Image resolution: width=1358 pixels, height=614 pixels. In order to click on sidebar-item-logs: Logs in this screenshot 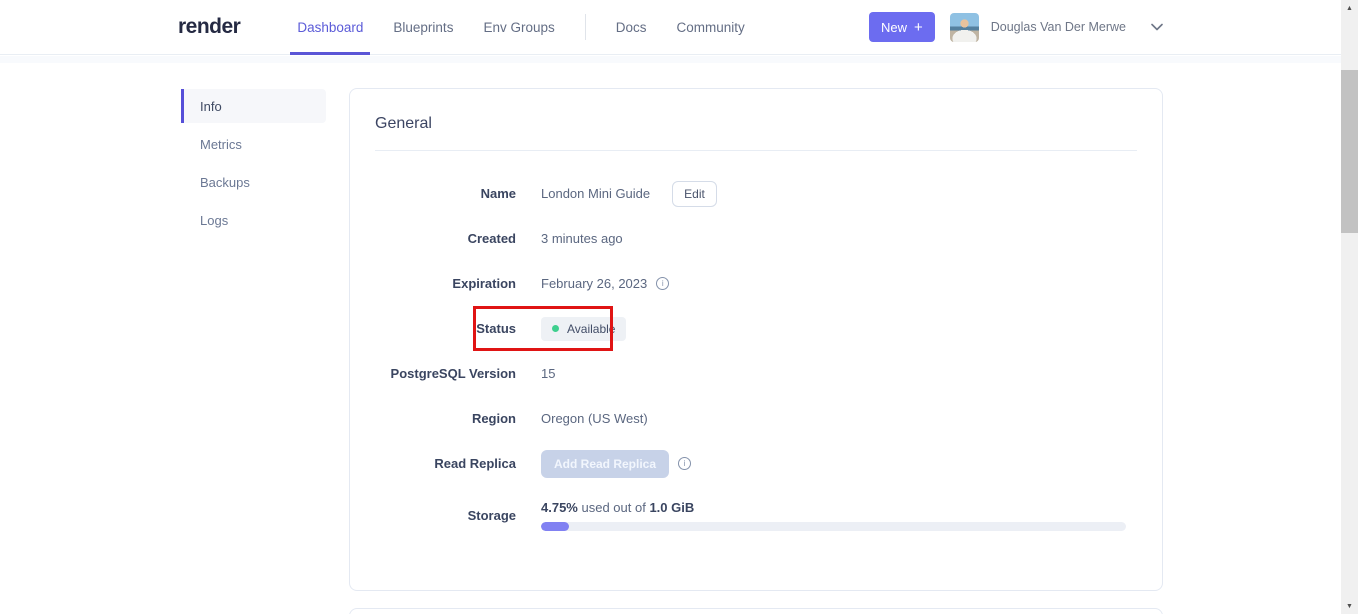, I will do `click(253, 220)`.